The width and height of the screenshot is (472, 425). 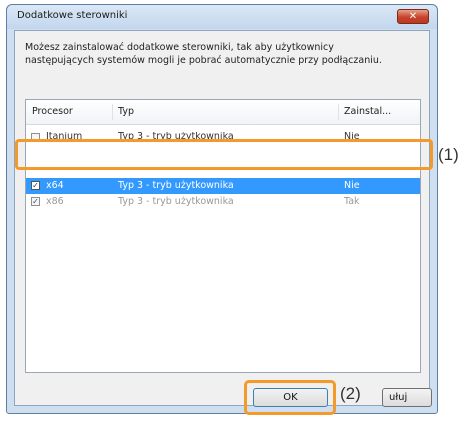 What do you see at coordinates (224, 154) in the screenshot?
I see `row-highlight-callout` at bounding box center [224, 154].